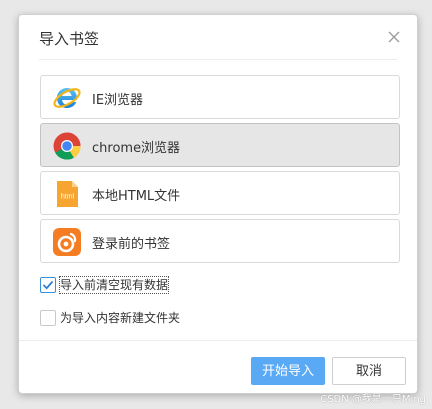 The width and height of the screenshot is (432, 409). I want to click on option-chrome-browser: chrome浏览器, so click(220, 145).